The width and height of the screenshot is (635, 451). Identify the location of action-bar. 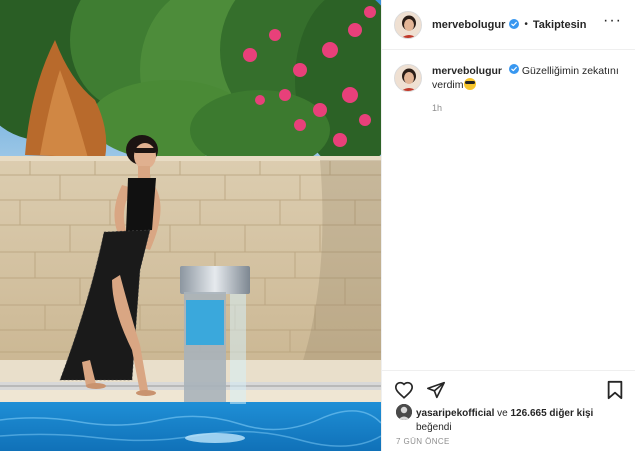
(508, 389).